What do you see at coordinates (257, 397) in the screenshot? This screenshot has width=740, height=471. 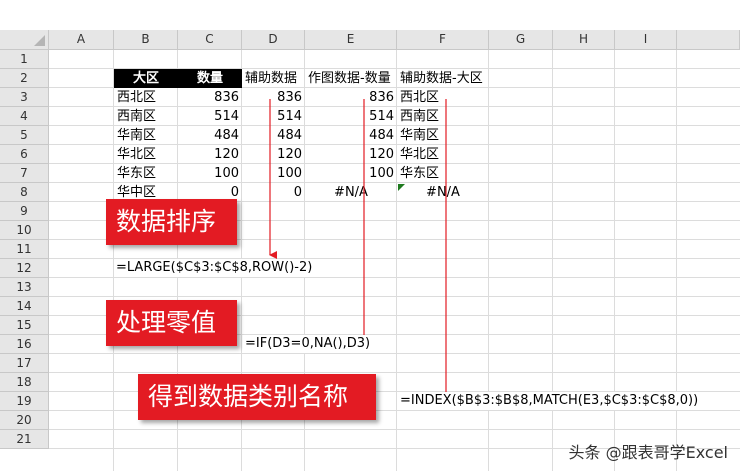 I see `callout-category-name: 得到数据类别名称` at bounding box center [257, 397].